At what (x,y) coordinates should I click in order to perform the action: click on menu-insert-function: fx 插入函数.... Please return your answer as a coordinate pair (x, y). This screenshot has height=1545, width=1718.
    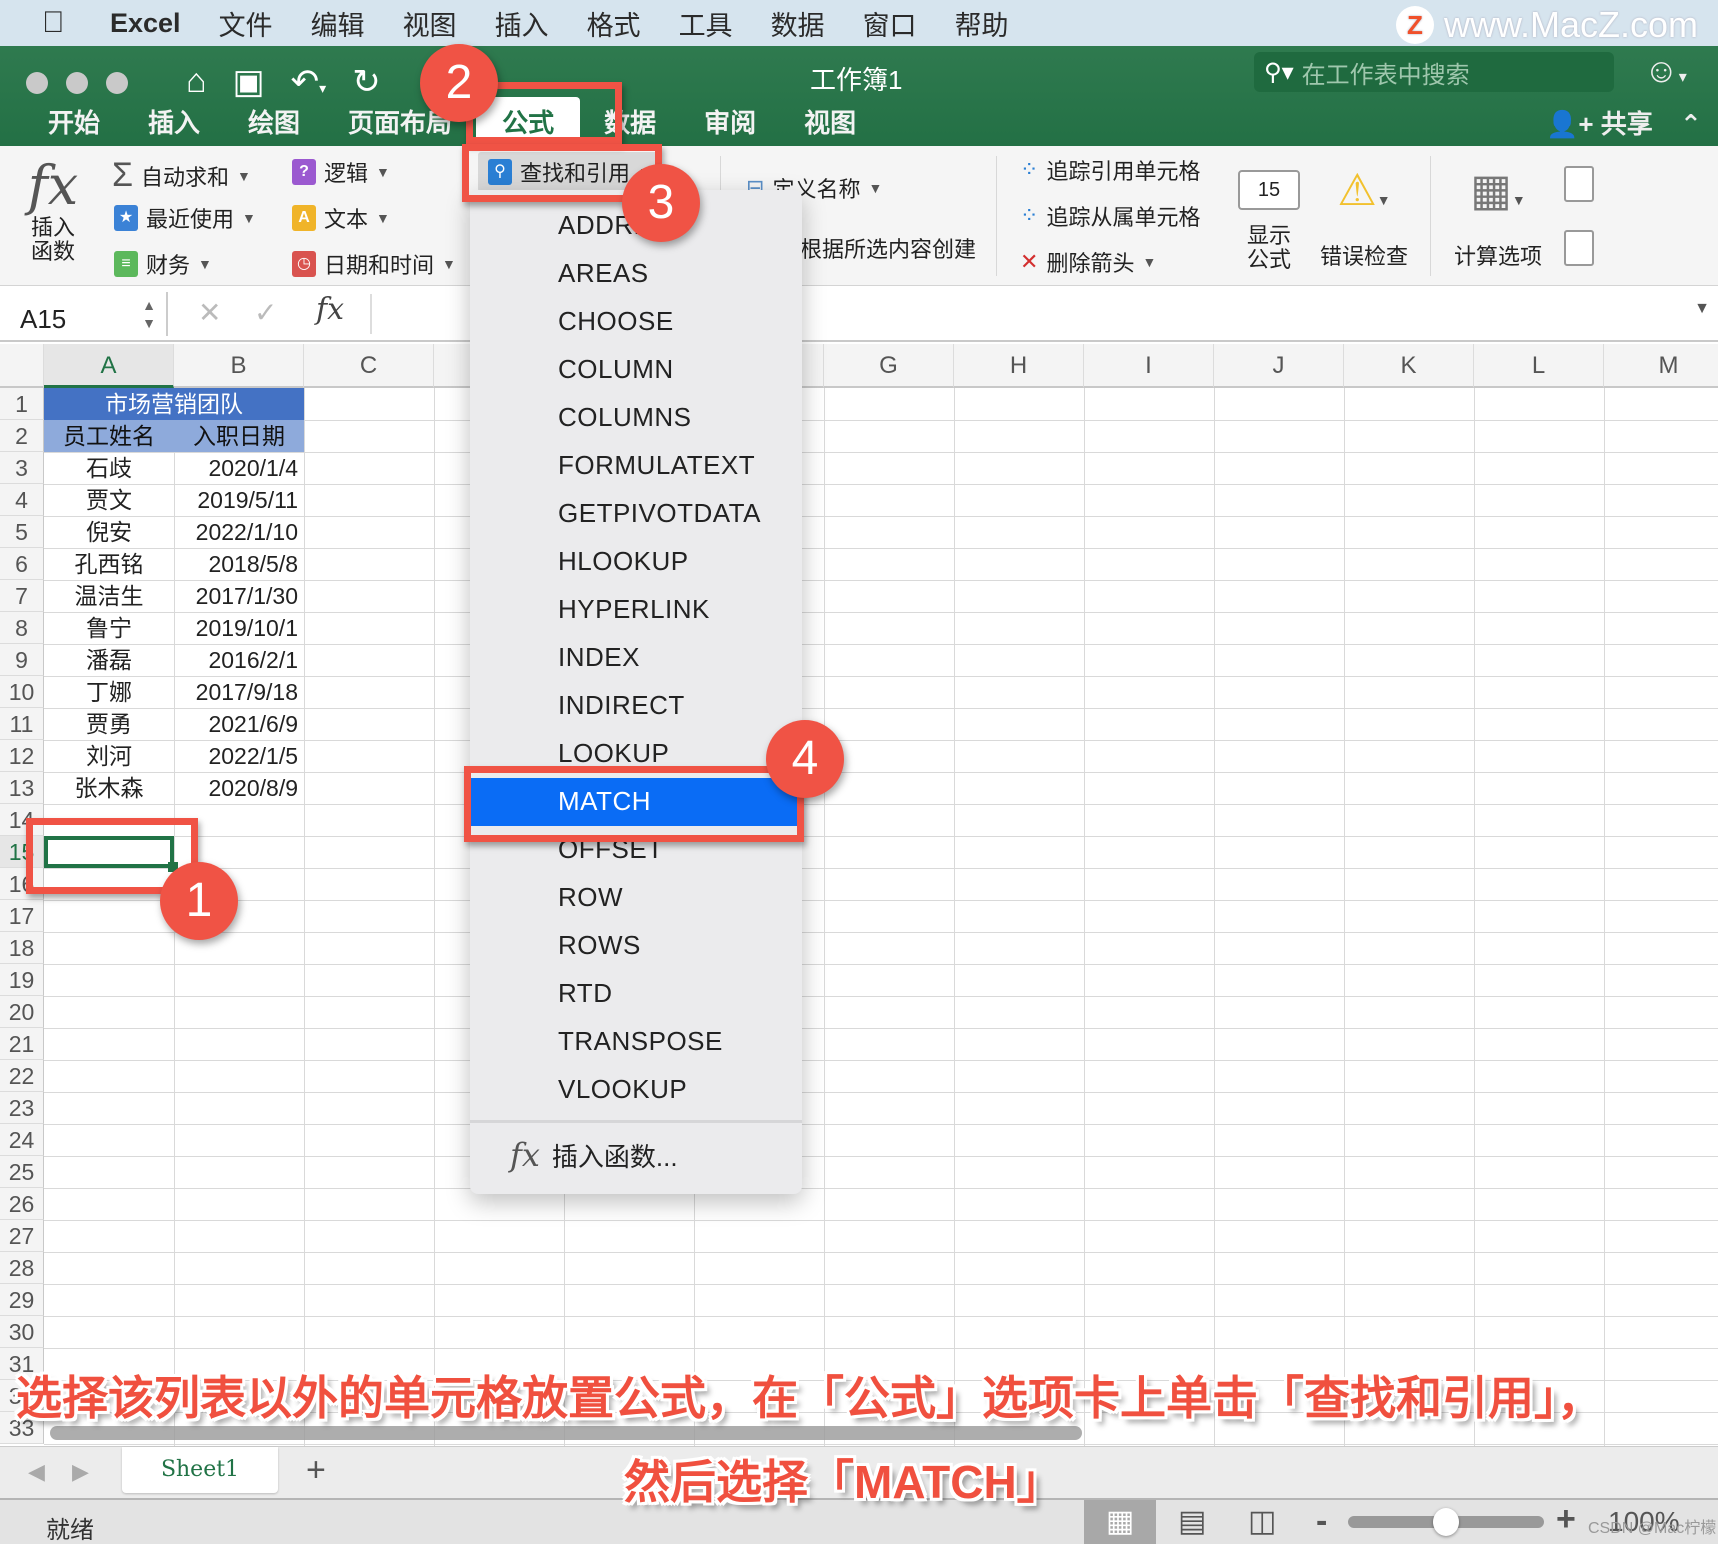
    Looking at the image, I should click on (594, 1155).